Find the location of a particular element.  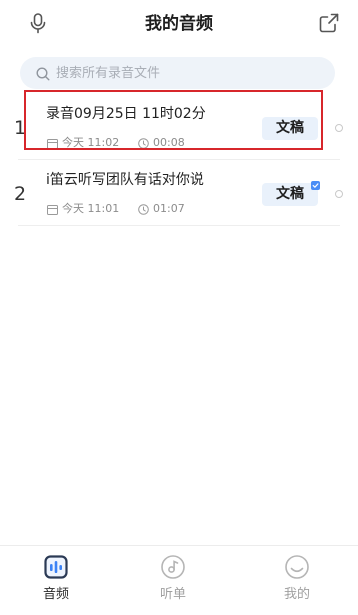

export-icon is located at coordinates (329, 23).